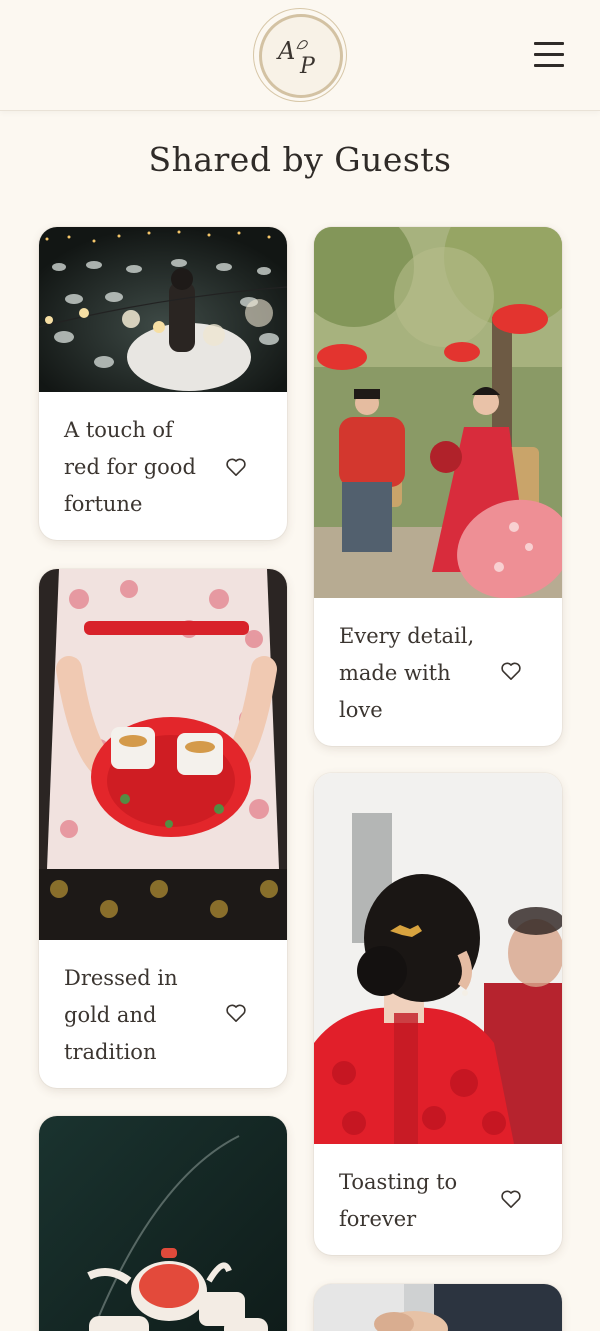 This screenshot has height=1331, width=600. I want to click on card-caption-row: Dressed in gold and tradition, so click(163, 1005).